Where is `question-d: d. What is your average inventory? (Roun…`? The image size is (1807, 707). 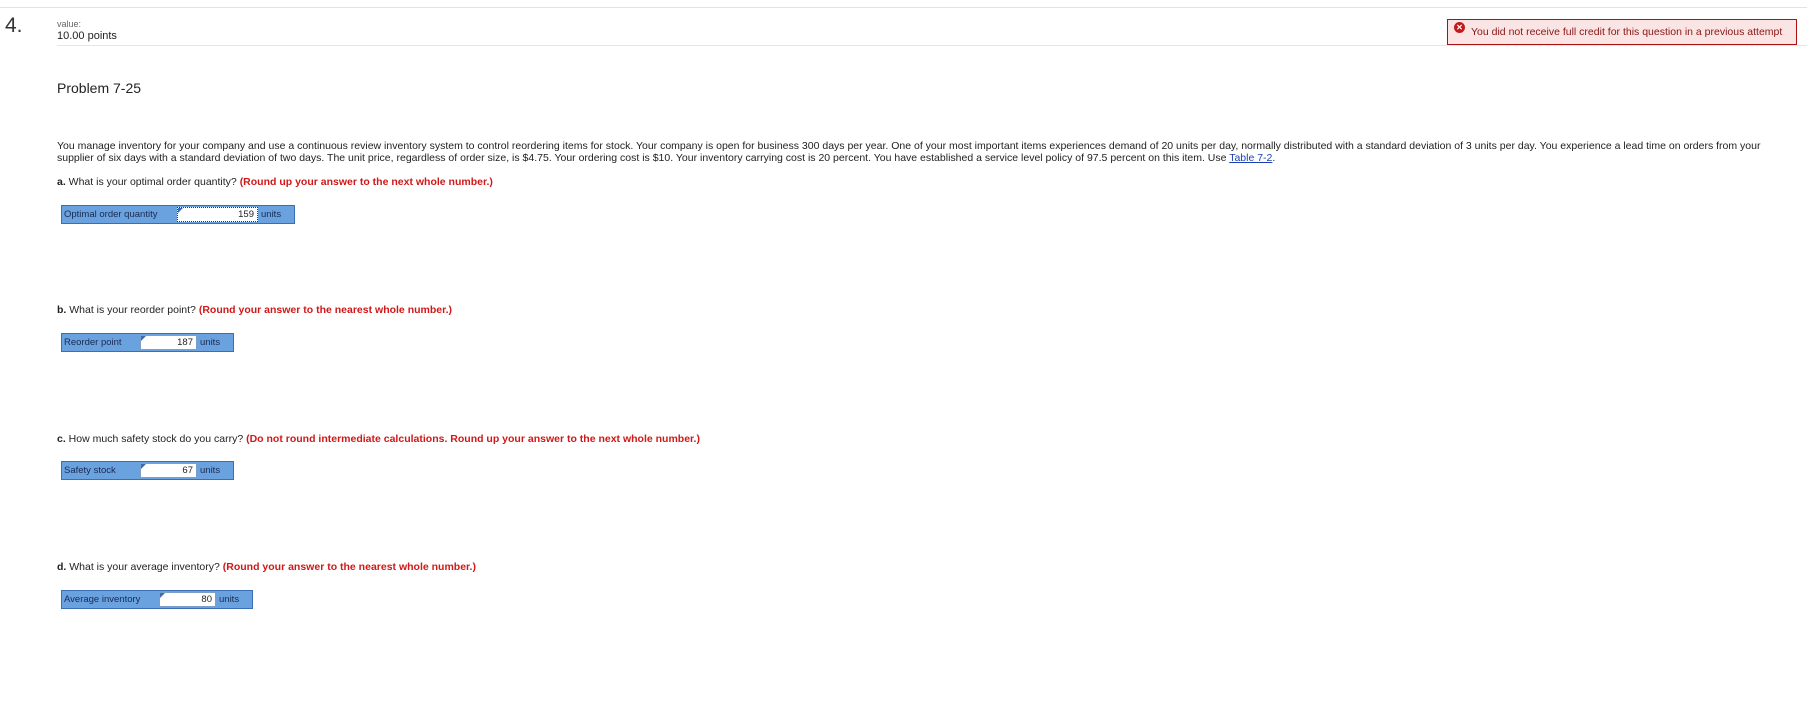
question-d: d. What is your average inventory? (Roun… is located at coordinates (266, 567).